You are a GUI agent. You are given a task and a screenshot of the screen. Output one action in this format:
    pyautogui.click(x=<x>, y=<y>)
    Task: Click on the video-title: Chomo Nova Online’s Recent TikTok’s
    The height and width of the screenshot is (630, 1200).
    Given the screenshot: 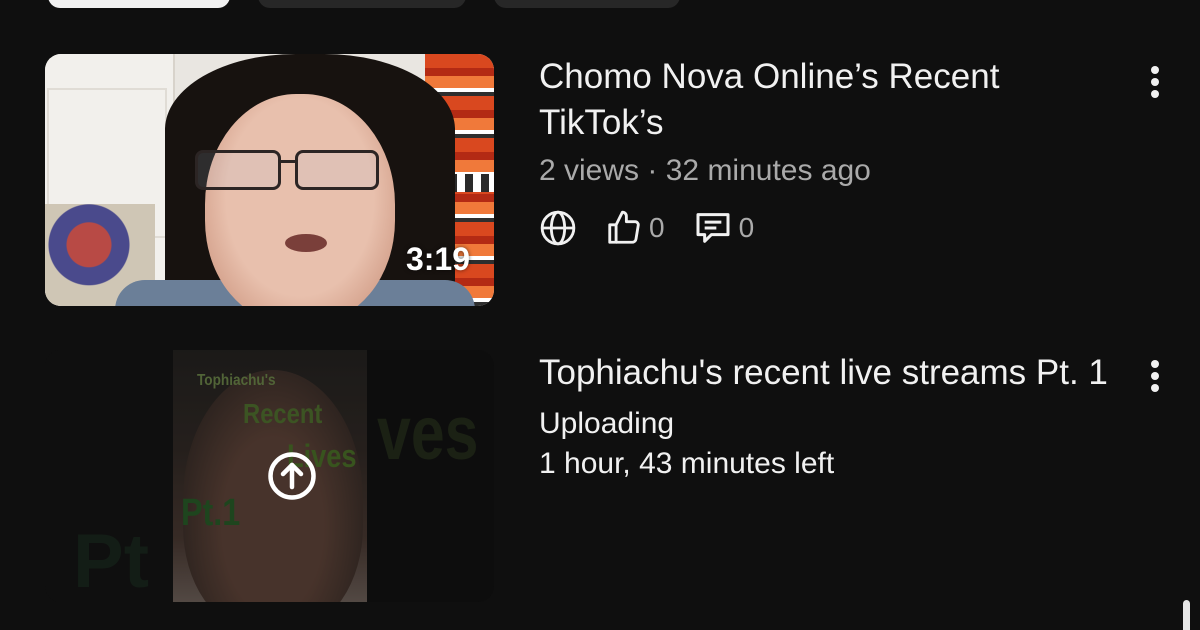 What is the action you would take?
    pyautogui.click(x=829, y=100)
    